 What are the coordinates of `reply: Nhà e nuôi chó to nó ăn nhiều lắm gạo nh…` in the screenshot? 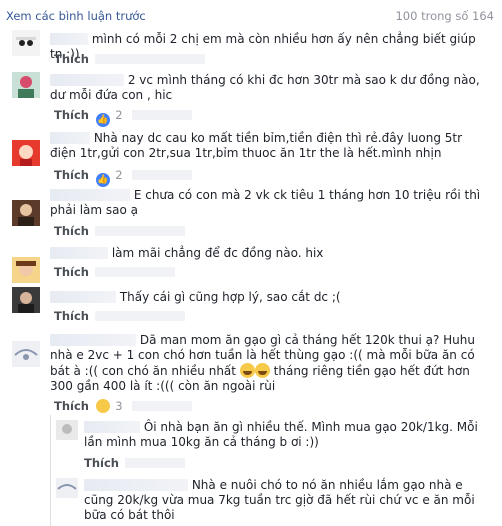 It's located at (251, 501).